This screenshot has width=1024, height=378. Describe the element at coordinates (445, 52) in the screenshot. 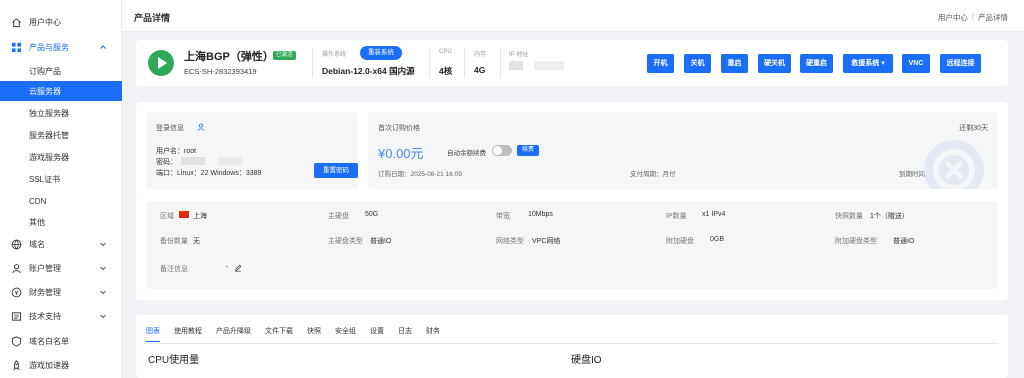

I see `cpu-label: CPU` at that location.